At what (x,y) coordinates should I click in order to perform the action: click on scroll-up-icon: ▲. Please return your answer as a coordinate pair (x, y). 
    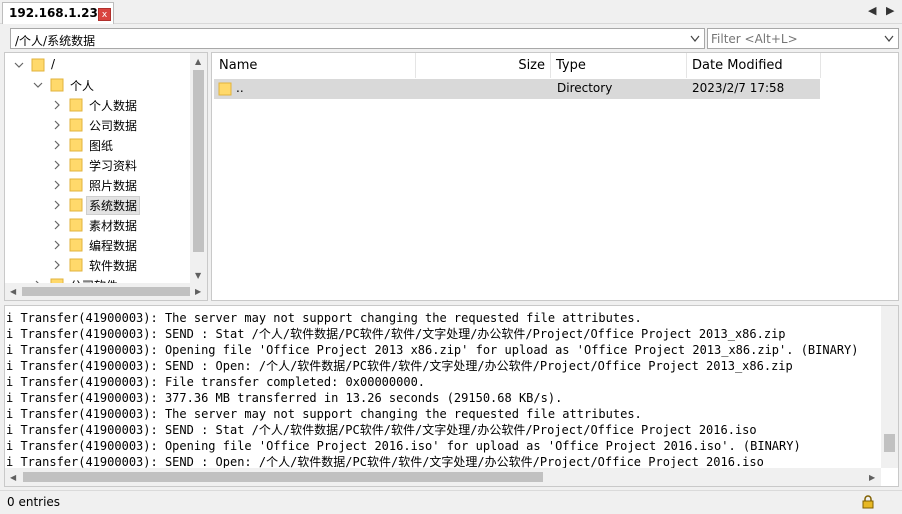
    Looking at the image, I should click on (198, 61).